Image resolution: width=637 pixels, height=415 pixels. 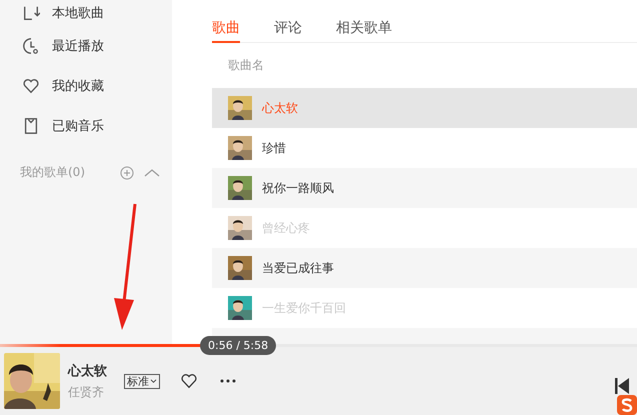 I want to click on download-icon, so click(x=31, y=13).